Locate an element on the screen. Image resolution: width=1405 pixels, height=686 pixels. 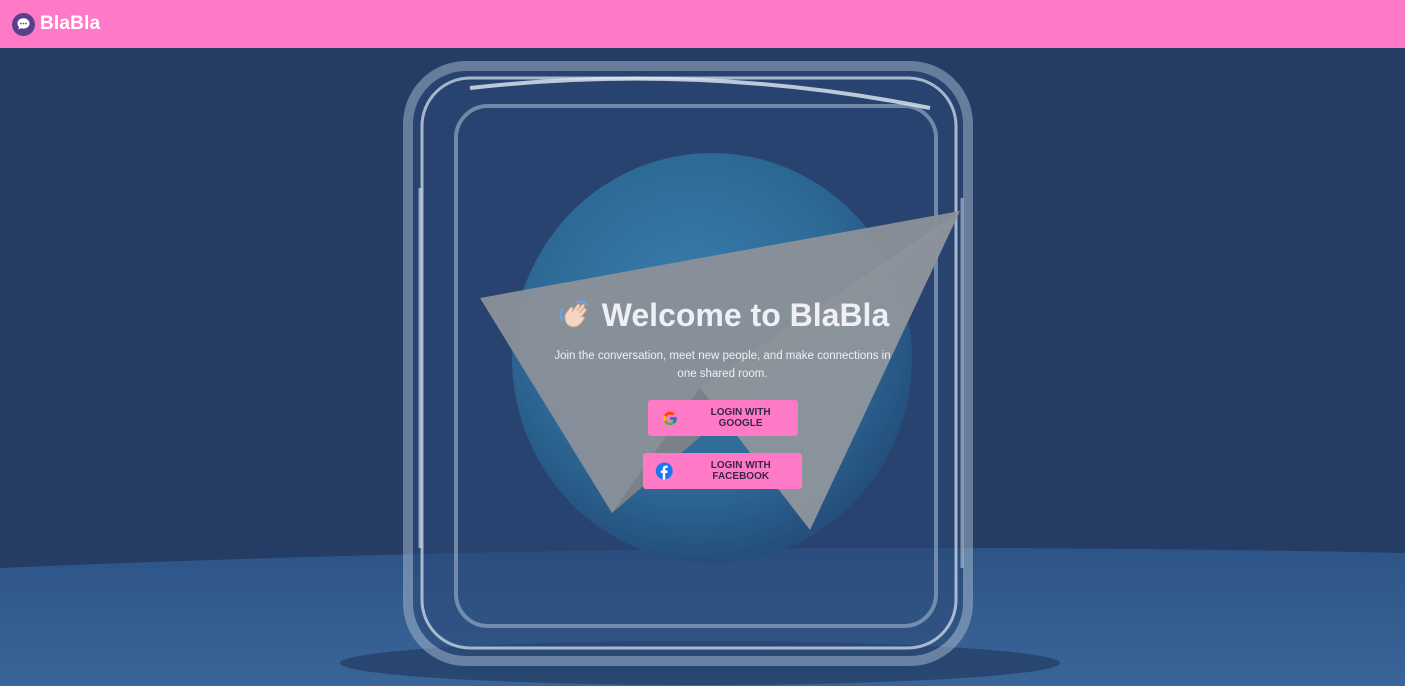
top-navbar: BlaBla is located at coordinates (702, 24).